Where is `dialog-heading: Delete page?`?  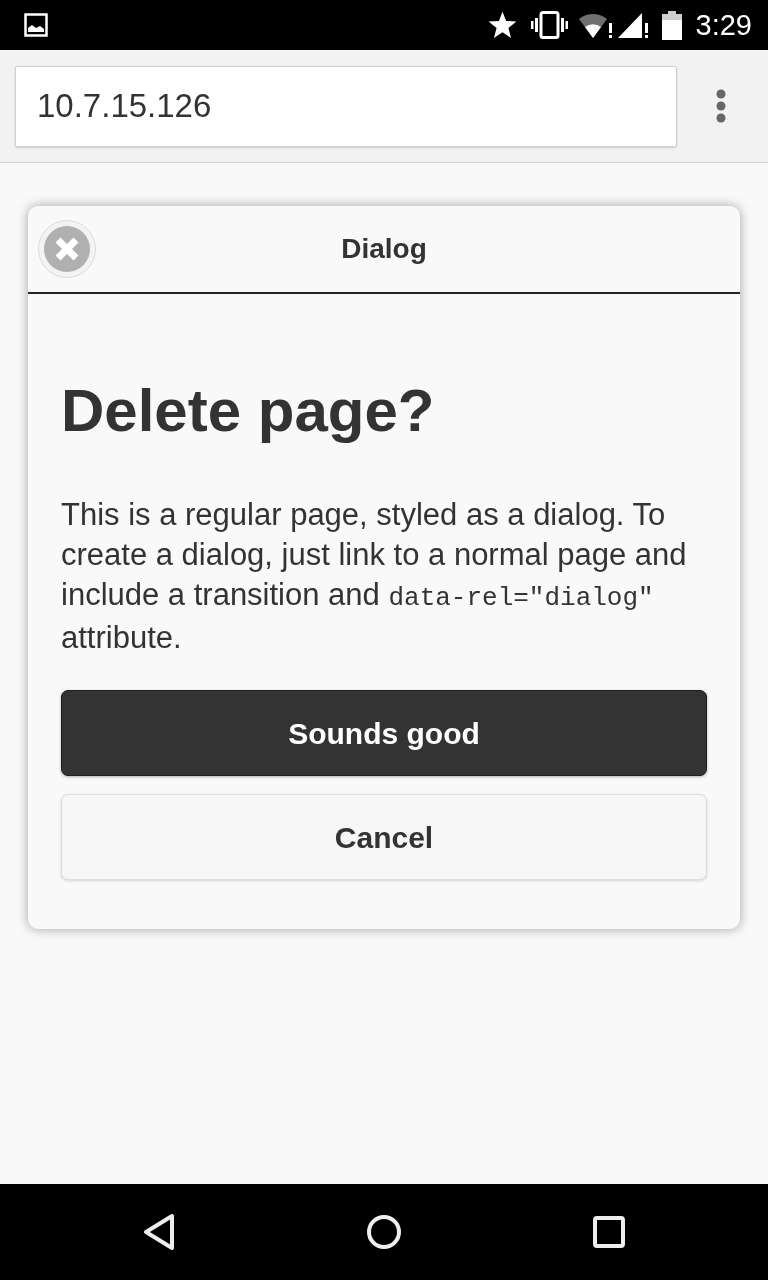 dialog-heading: Delete page? is located at coordinates (248, 411).